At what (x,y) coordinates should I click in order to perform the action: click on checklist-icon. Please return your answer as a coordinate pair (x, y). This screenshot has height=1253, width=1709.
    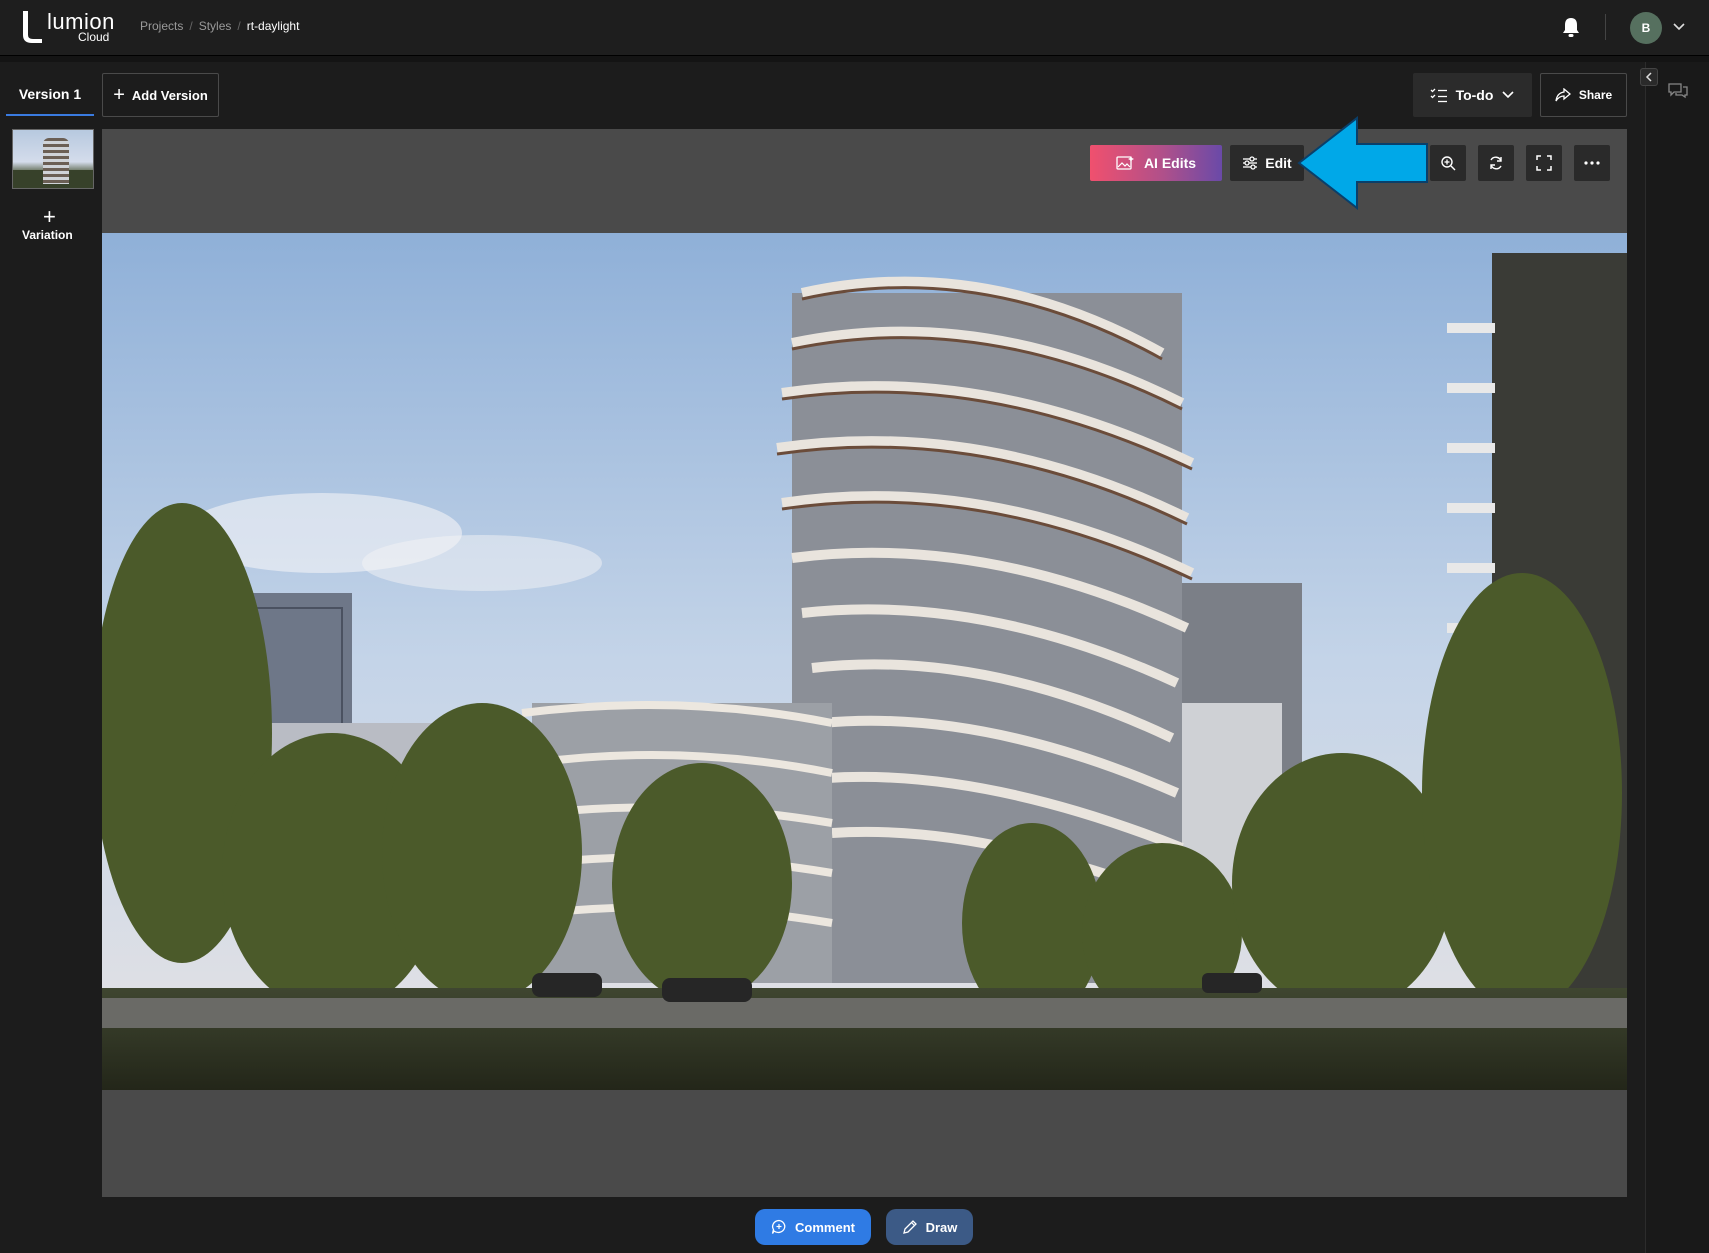
    Looking at the image, I should click on (1438, 95).